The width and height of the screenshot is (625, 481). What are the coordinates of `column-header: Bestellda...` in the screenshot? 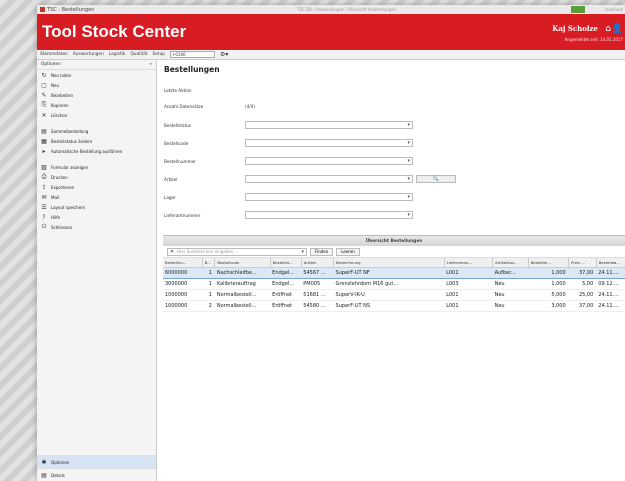 It's located at (610, 263).